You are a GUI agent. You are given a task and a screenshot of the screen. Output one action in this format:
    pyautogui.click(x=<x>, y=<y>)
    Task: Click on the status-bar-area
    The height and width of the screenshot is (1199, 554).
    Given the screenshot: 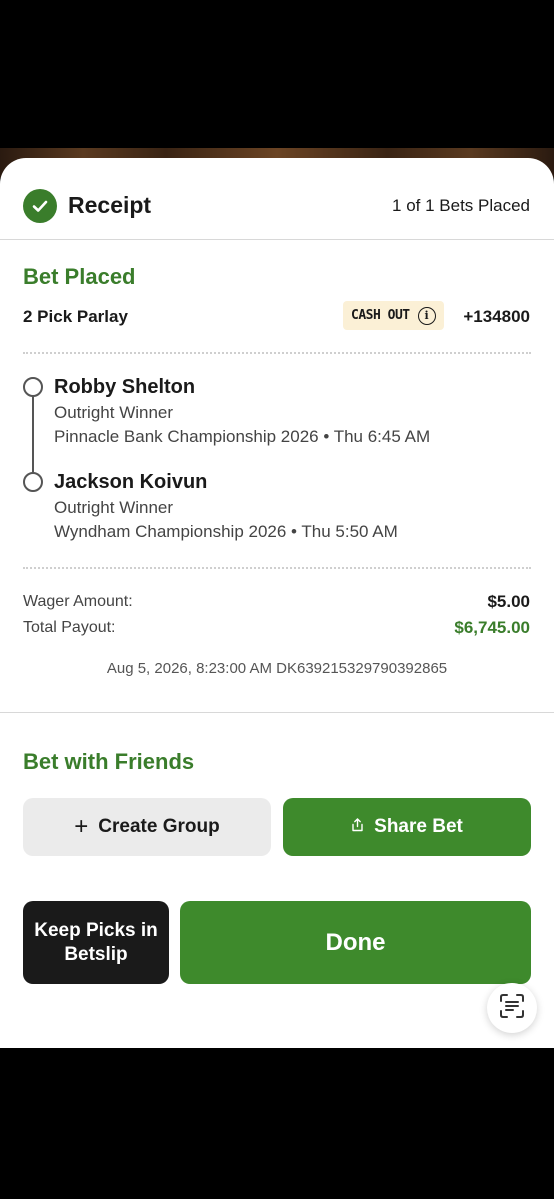 What is the action you would take?
    pyautogui.click(x=277, y=75)
    